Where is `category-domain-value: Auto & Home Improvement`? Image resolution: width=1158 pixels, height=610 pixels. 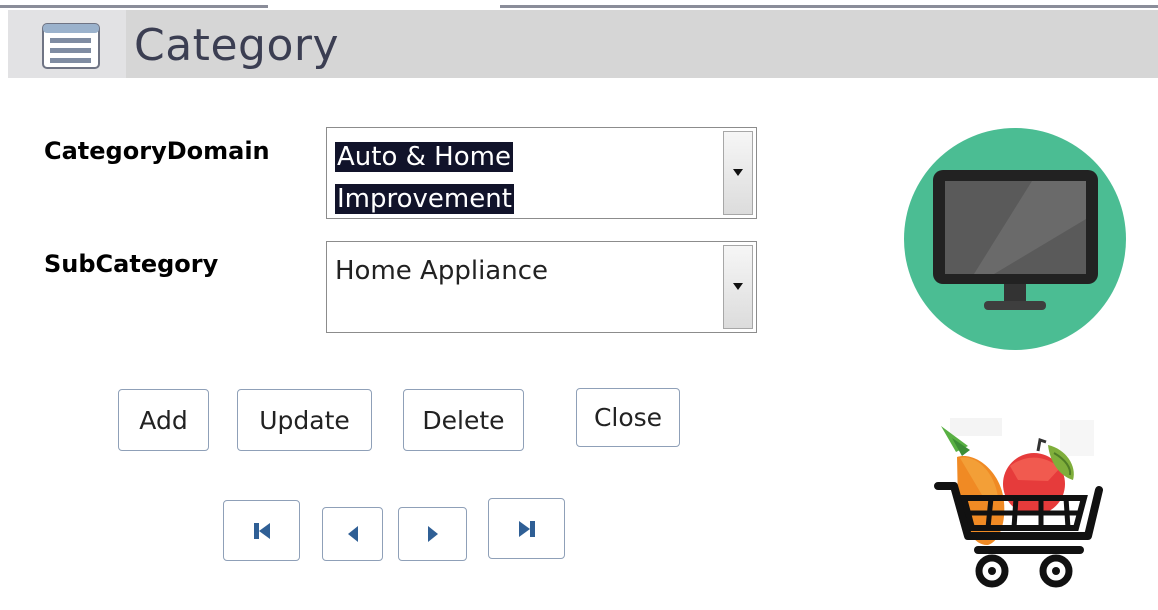 category-domain-value: Auto & Home Improvement is located at coordinates (525, 178).